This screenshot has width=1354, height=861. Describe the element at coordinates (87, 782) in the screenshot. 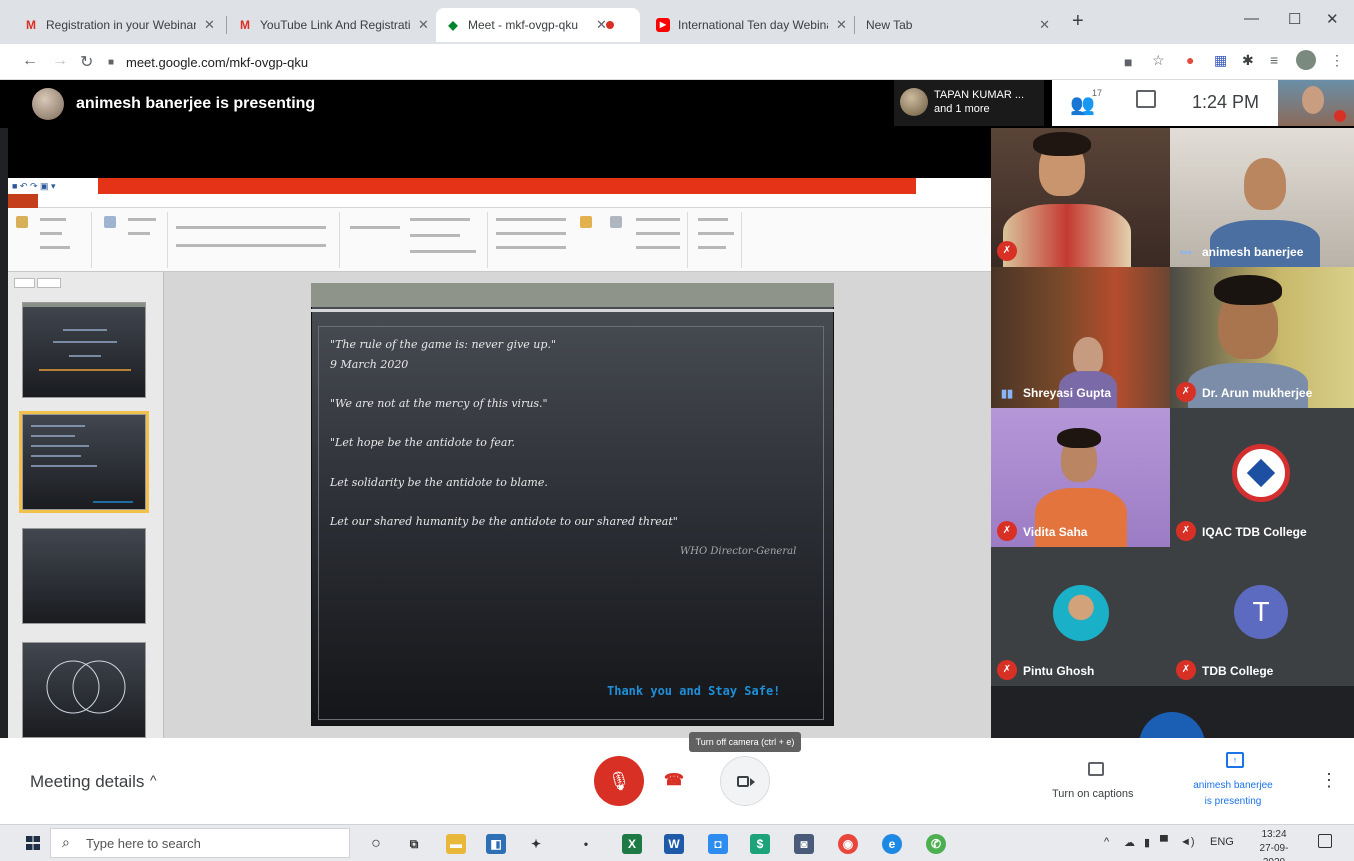

I see `meeting-details-button: Meeting details` at that location.